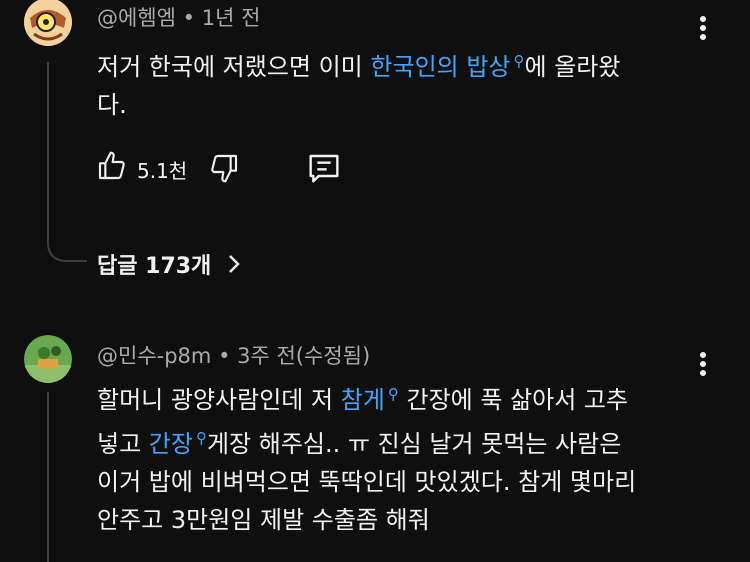  I want to click on timestamp: 1년 전, so click(231, 18).